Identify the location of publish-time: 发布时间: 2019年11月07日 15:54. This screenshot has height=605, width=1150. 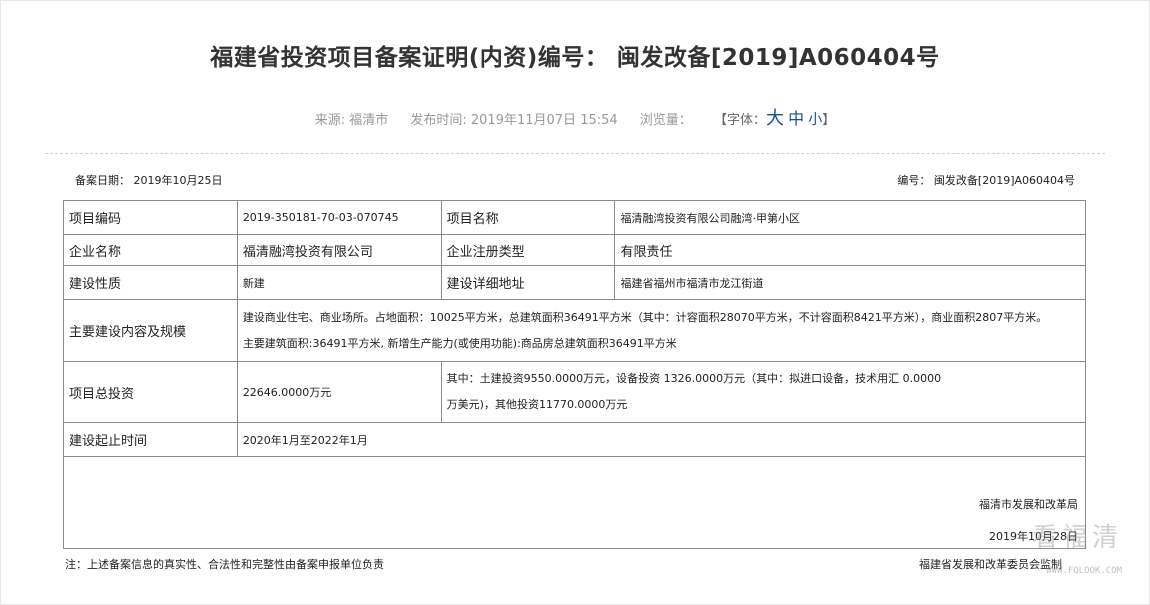
(514, 120).